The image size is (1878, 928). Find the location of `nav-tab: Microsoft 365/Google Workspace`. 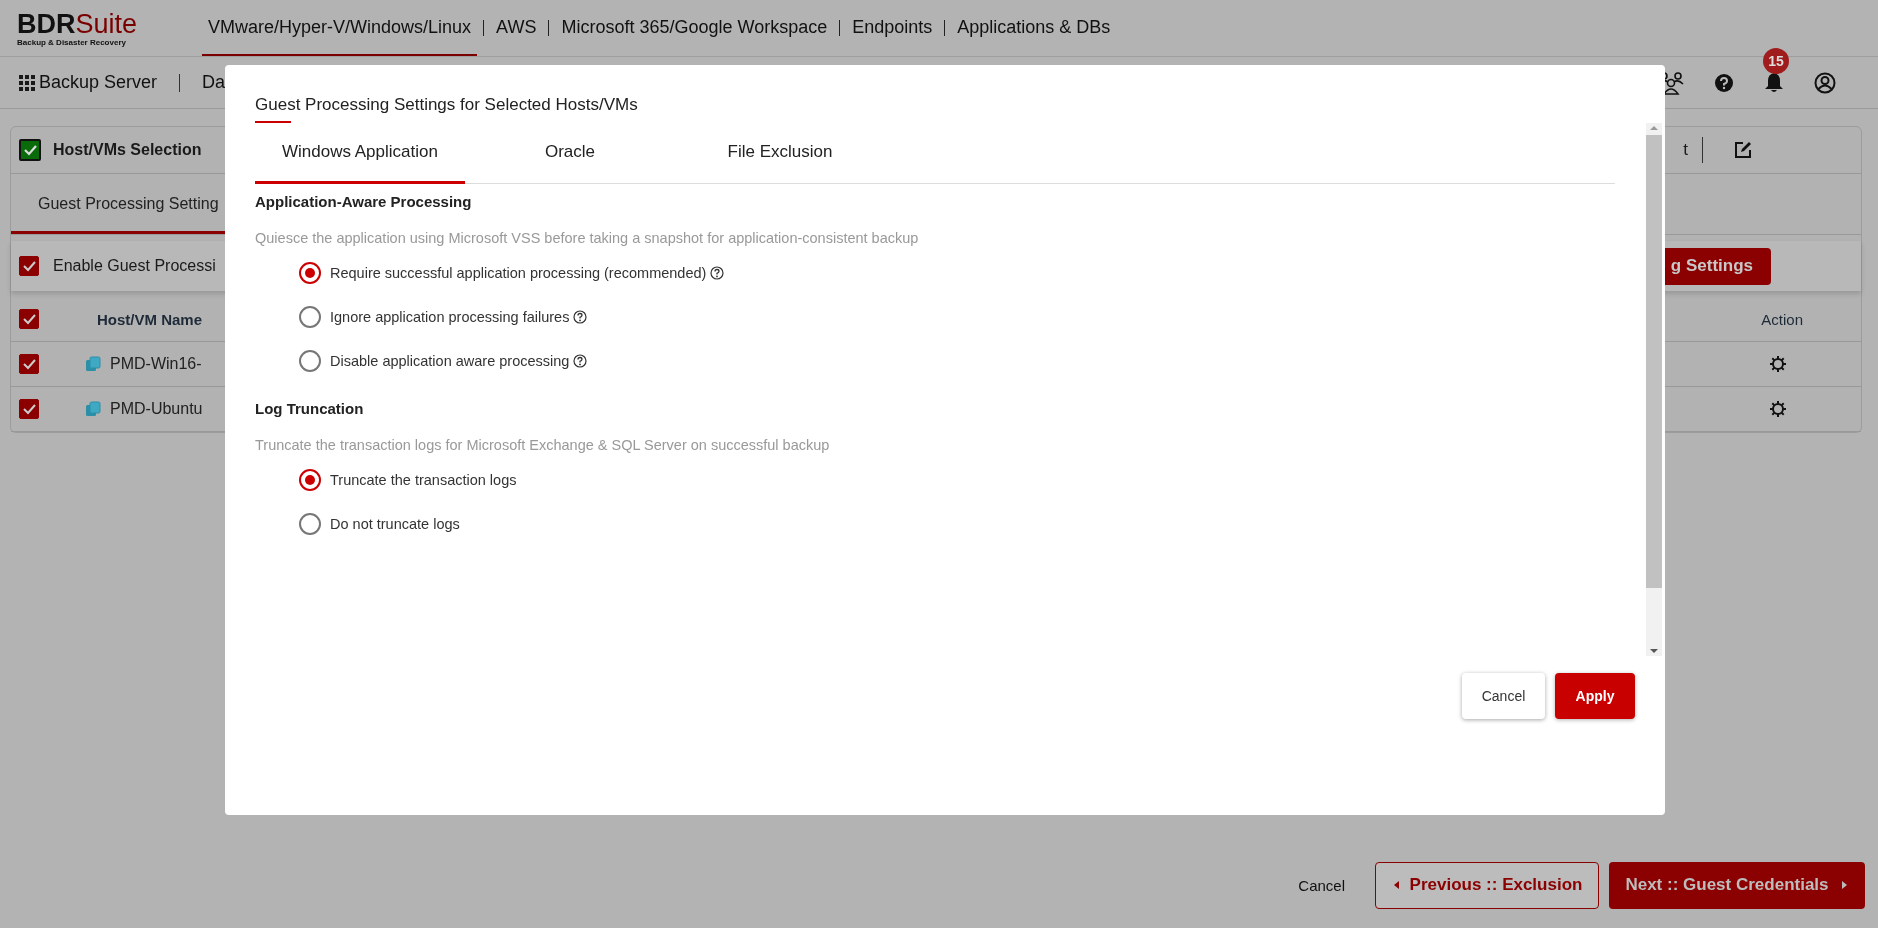

nav-tab: Microsoft 365/Google Workspace is located at coordinates (694, 28).